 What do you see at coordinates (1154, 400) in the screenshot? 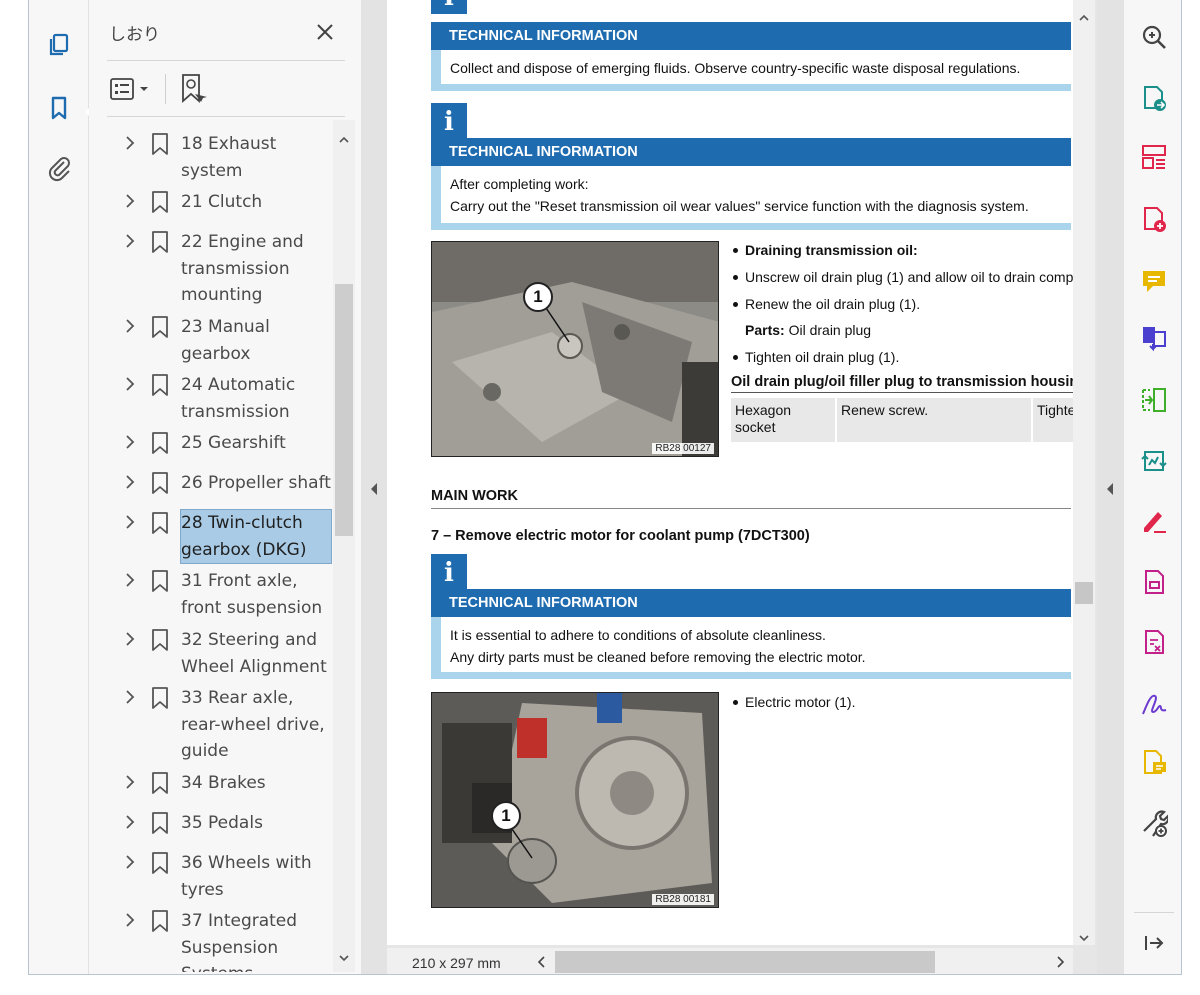
I see `compress-button` at bounding box center [1154, 400].